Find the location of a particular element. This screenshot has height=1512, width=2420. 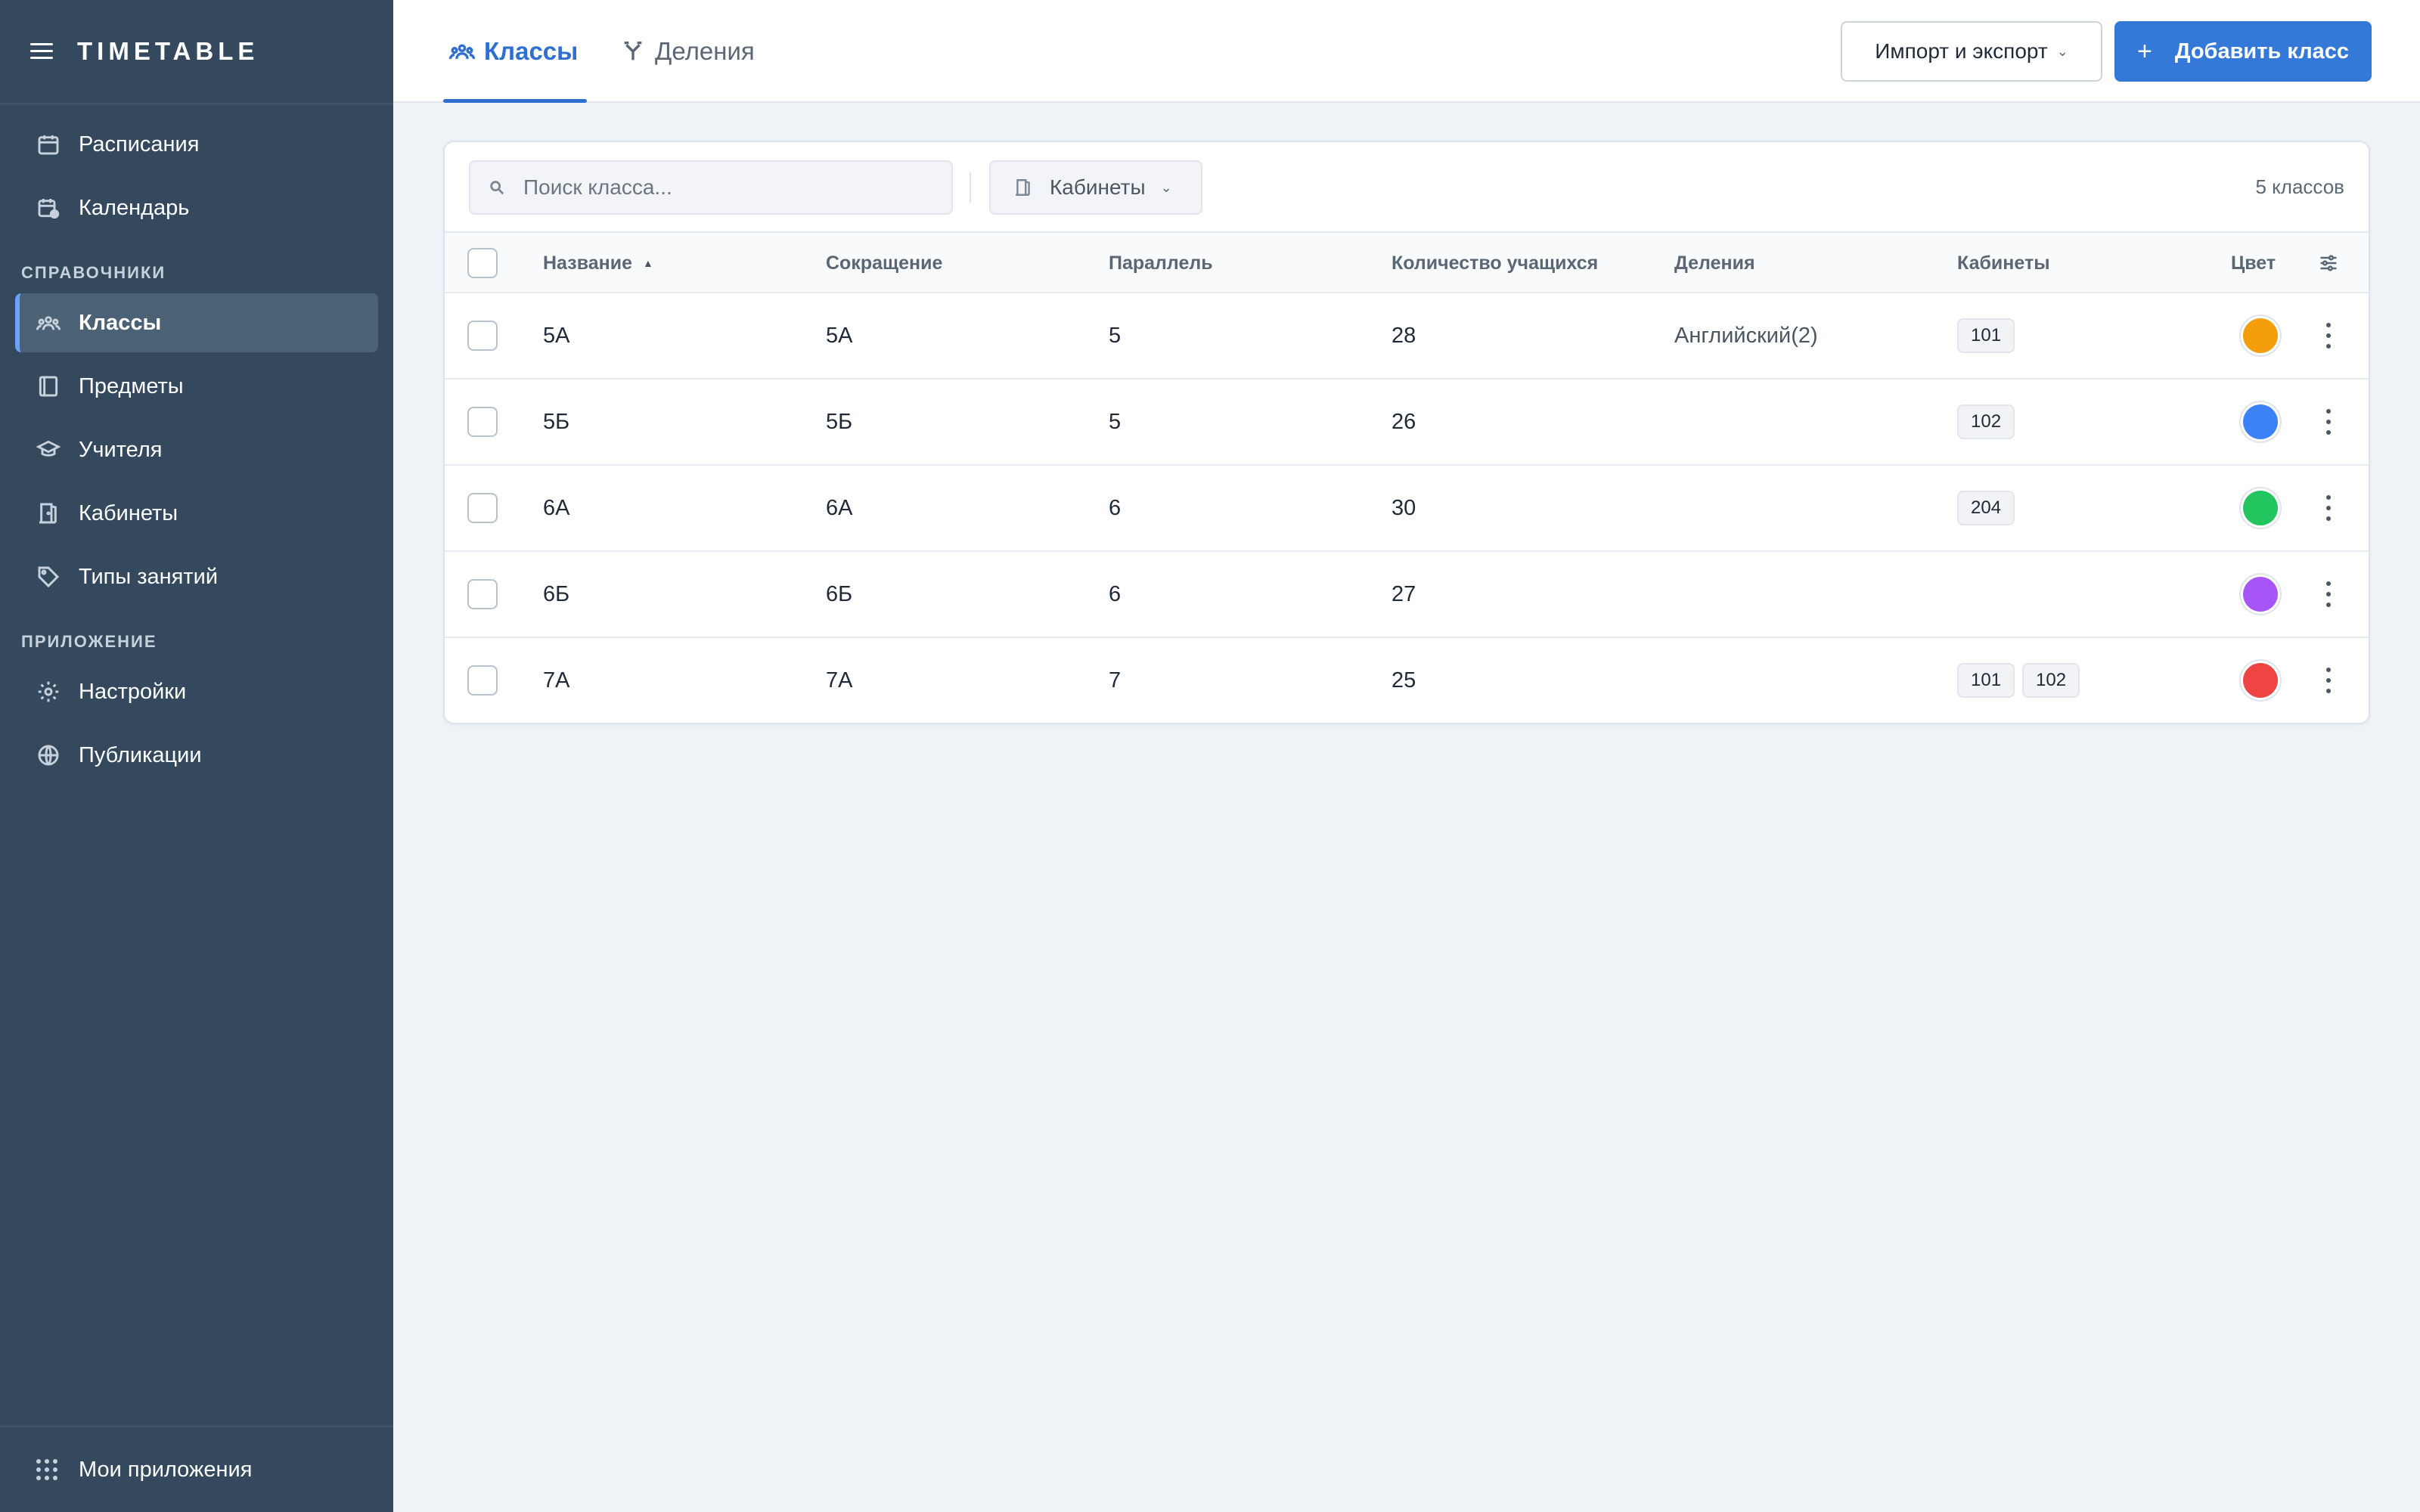

table-row: 6Б 6Б 6 27 is located at coordinates (1407, 595).